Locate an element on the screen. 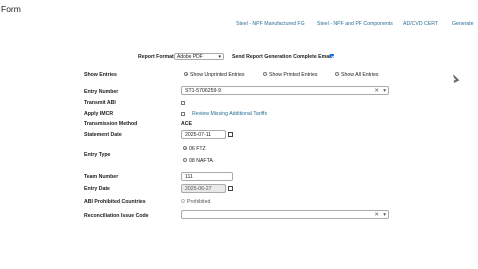 This screenshot has height=269, width=478. page-title: Form is located at coordinates (11, 9).